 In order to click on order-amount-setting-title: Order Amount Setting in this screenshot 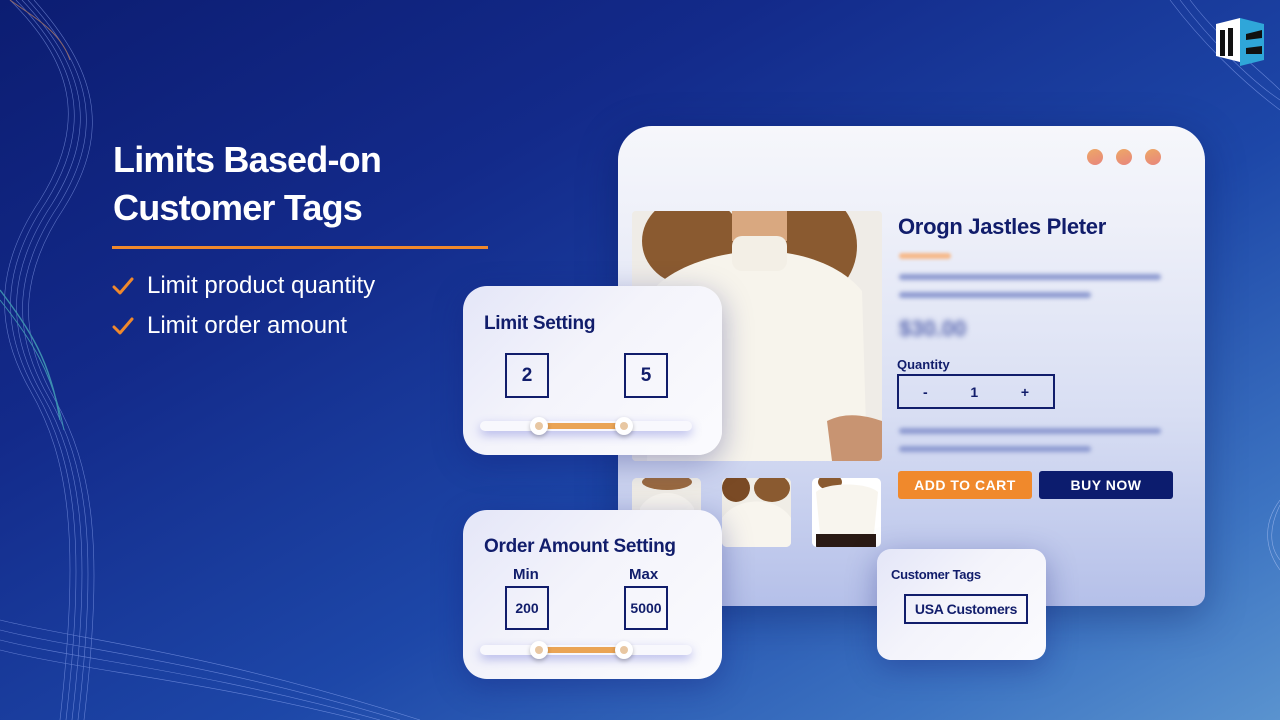, I will do `click(580, 546)`.